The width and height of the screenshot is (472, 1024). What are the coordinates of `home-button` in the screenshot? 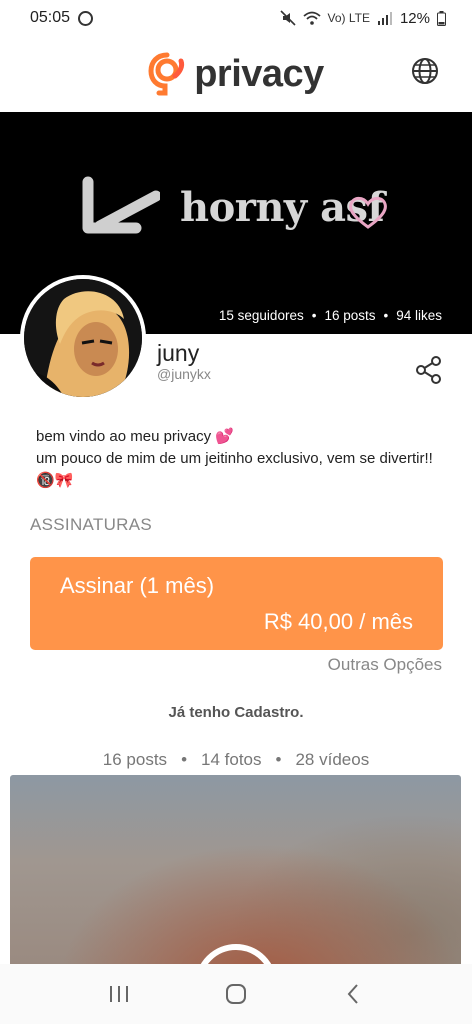 It's located at (236, 994).